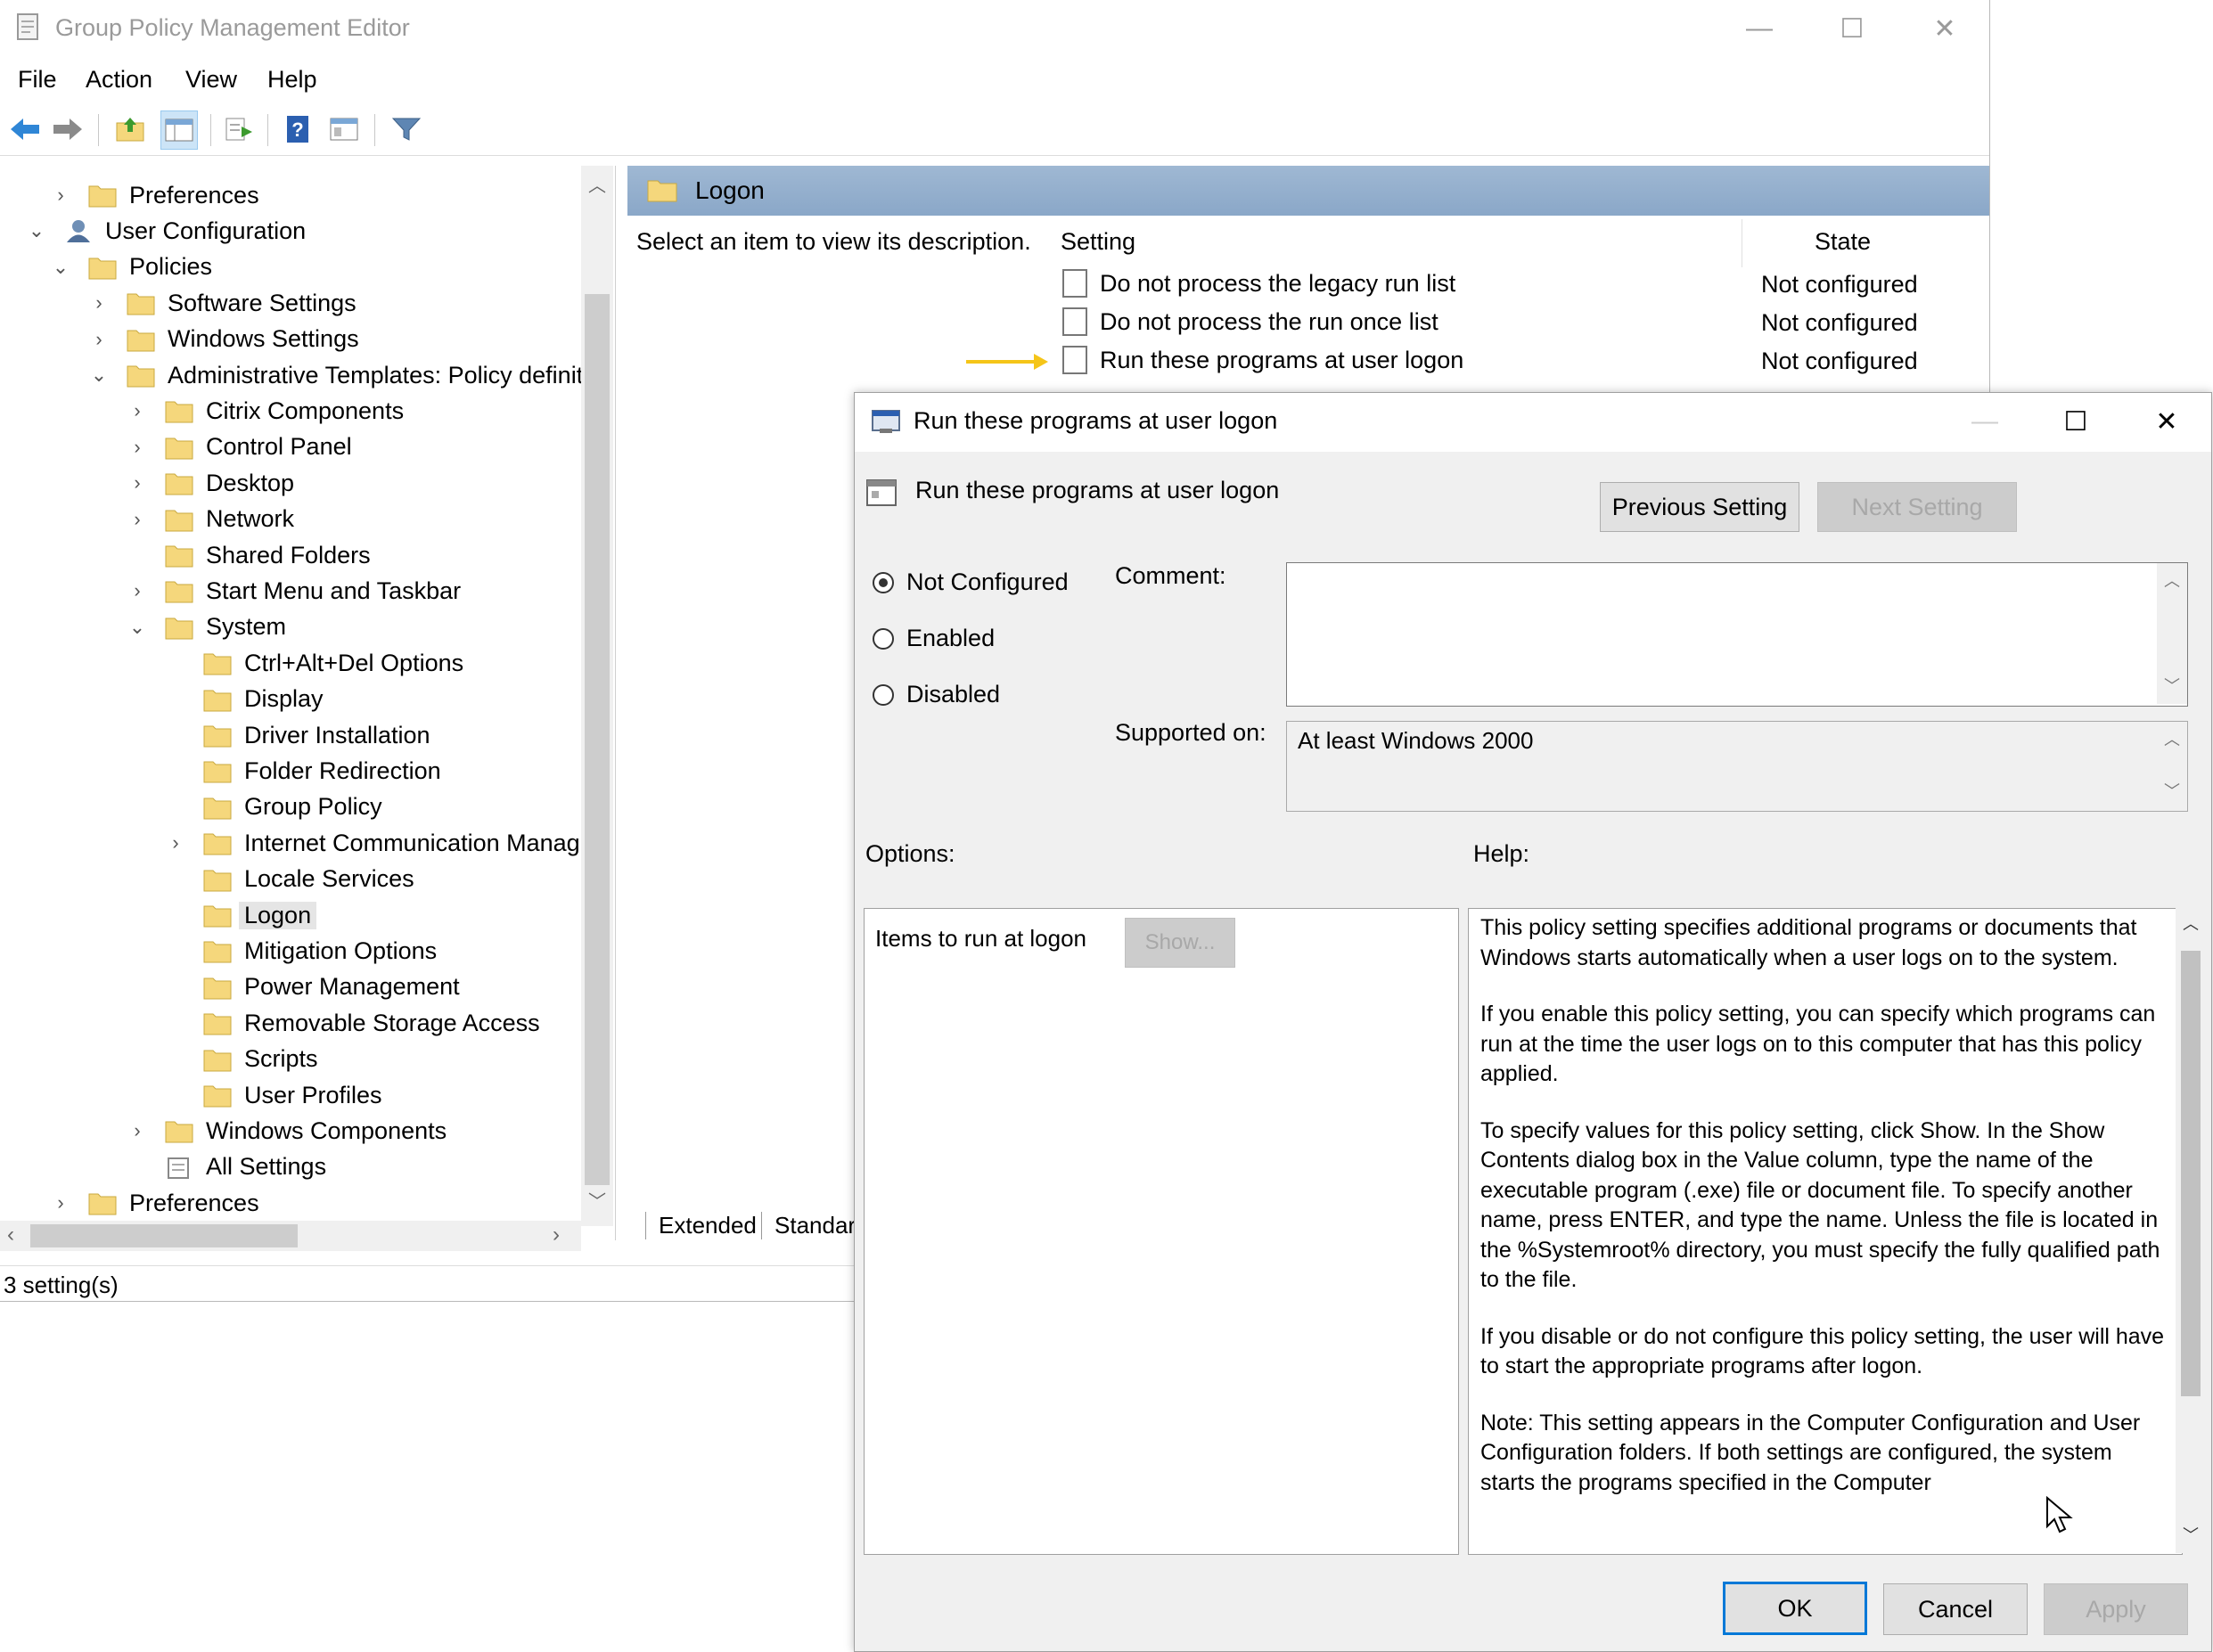 Image resolution: width=2213 pixels, height=1652 pixels. I want to click on column-header-setting: Setting, so click(1098, 242).